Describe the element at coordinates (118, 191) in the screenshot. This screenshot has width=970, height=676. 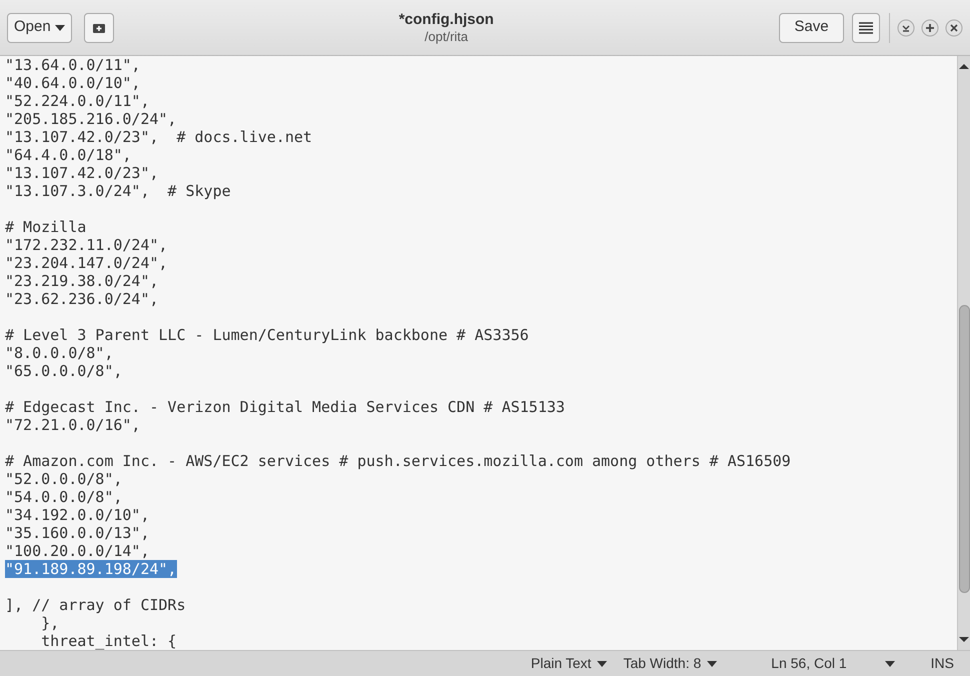
I see `code-line: "13.107.3.0/24", # Skype` at that location.